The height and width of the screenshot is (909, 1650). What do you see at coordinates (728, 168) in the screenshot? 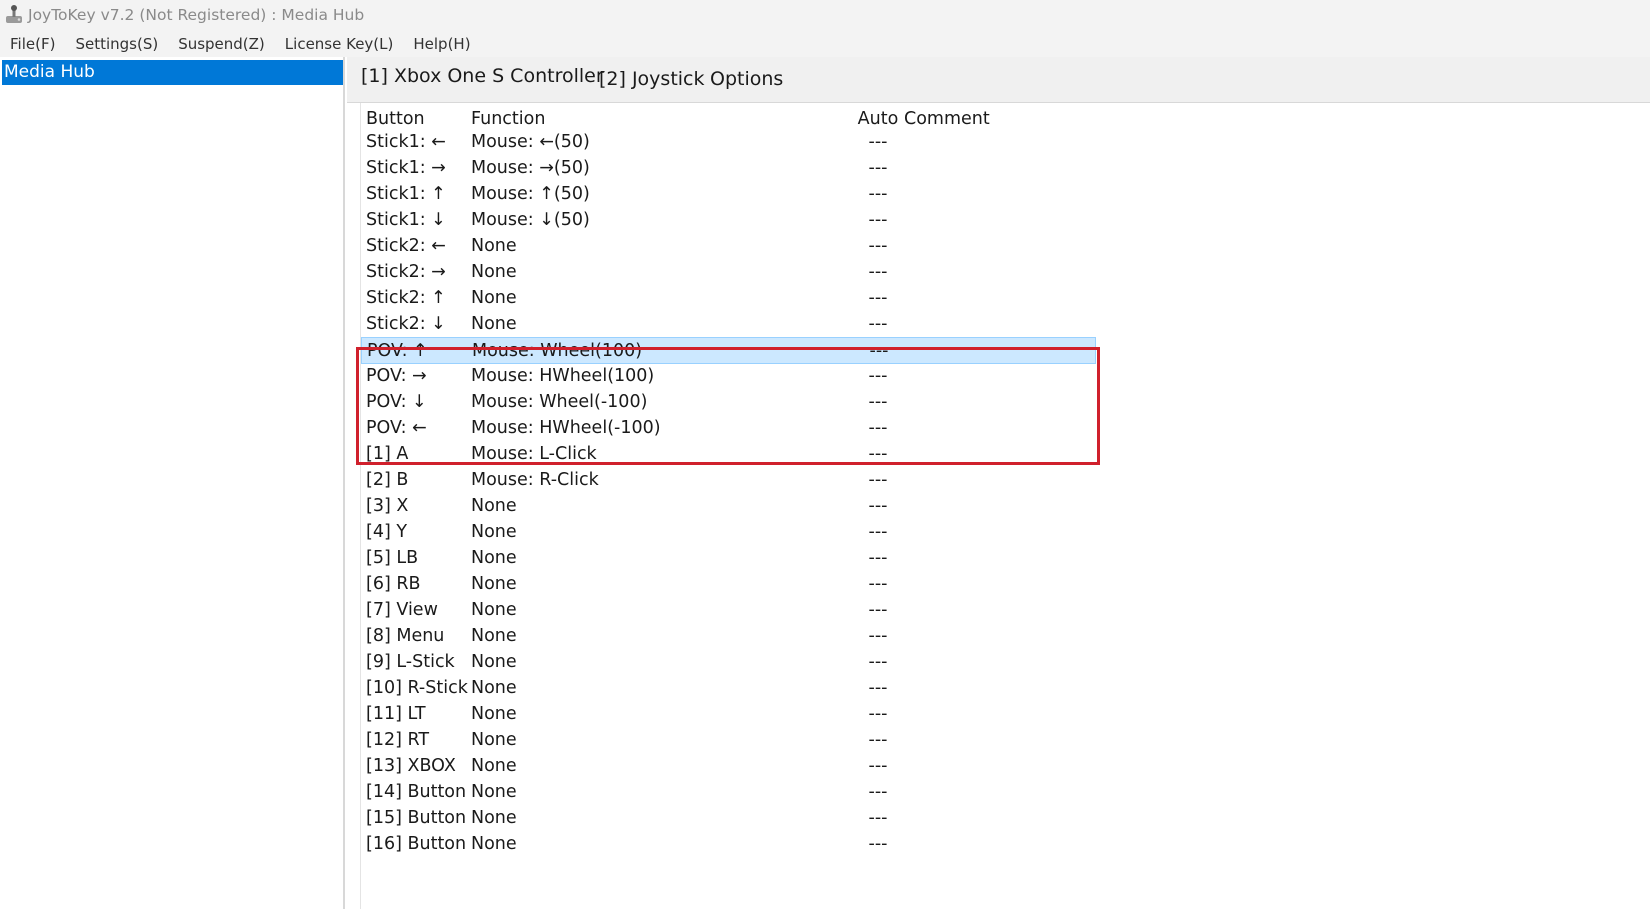
I see `table-row: Stick1: → Mouse: →(50) ---` at bounding box center [728, 168].